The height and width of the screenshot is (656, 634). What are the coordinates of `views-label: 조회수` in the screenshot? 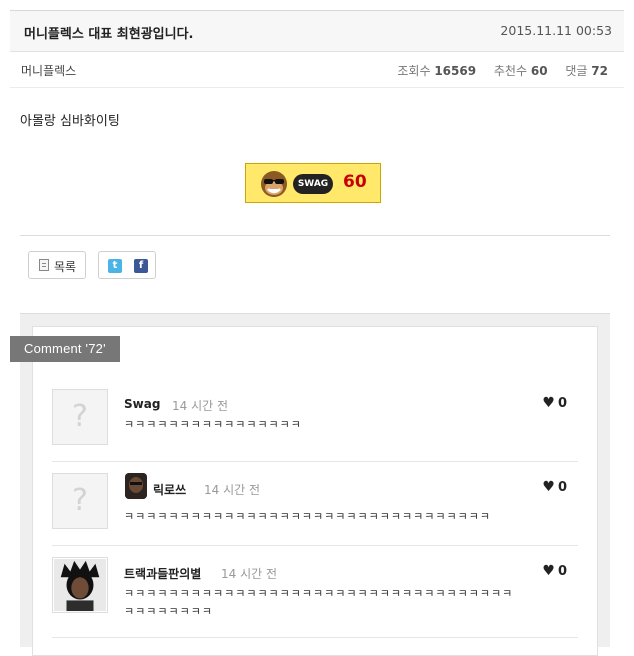 It's located at (414, 71).